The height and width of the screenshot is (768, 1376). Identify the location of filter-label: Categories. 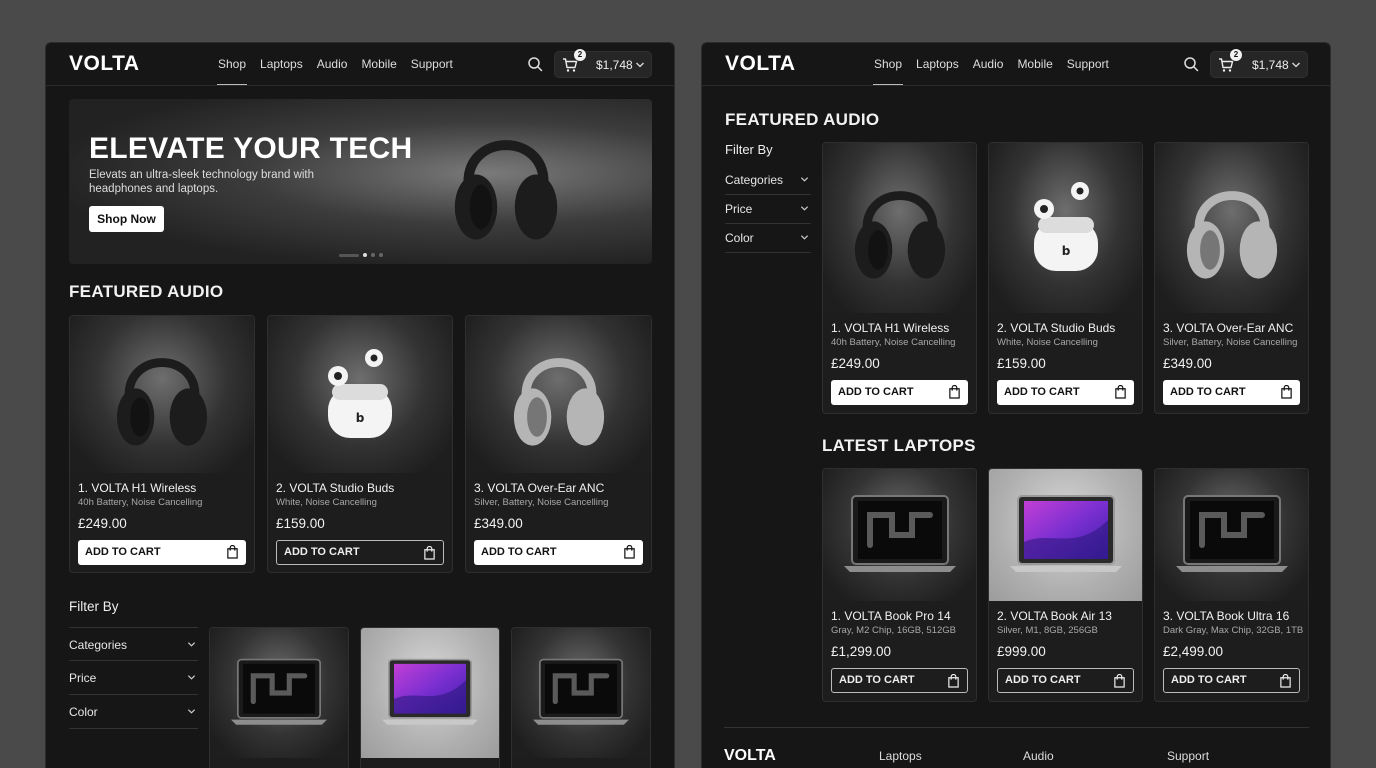
(98, 645).